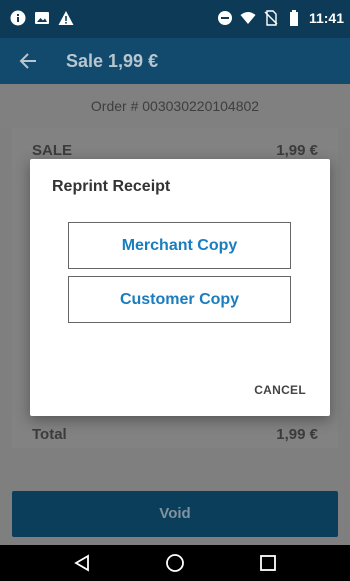 This screenshot has width=350, height=581. Describe the element at coordinates (225, 18) in the screenshot. I see `do-not-disturb-icon` at that location.